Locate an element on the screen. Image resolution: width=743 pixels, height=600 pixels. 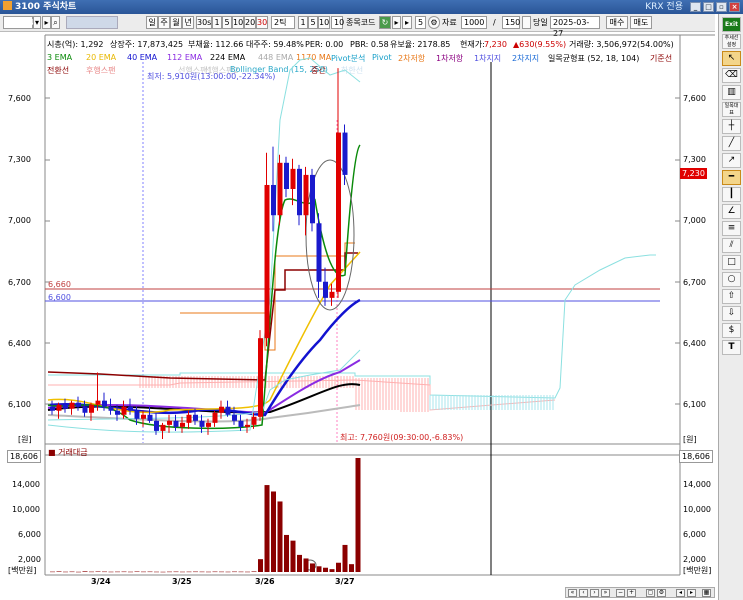
bar-chart-icon: ▥ is located at coordinates (731, 92).